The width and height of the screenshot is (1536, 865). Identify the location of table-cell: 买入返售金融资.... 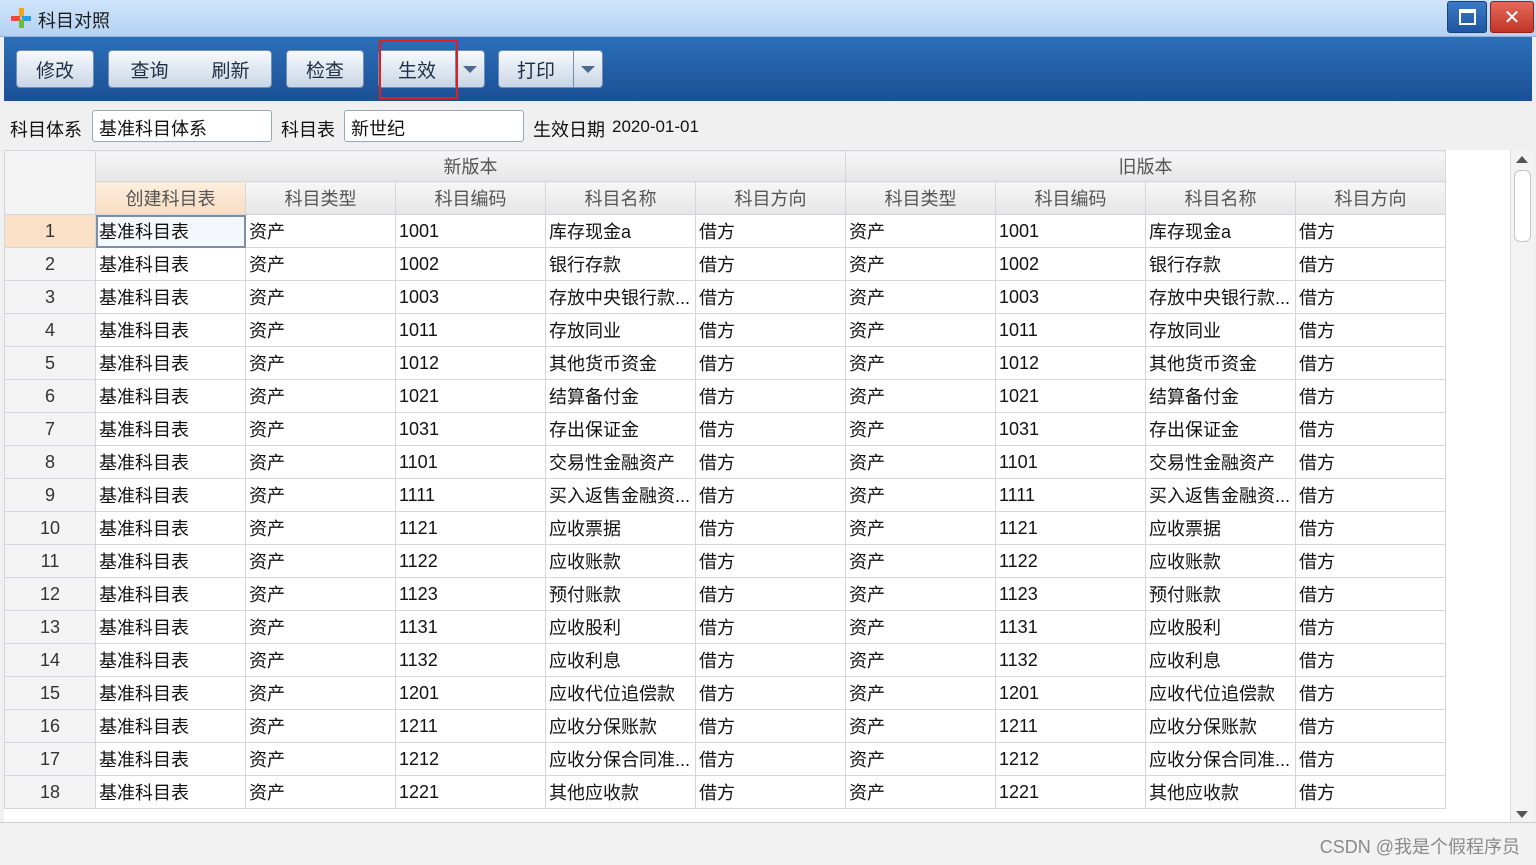
(620, 495).